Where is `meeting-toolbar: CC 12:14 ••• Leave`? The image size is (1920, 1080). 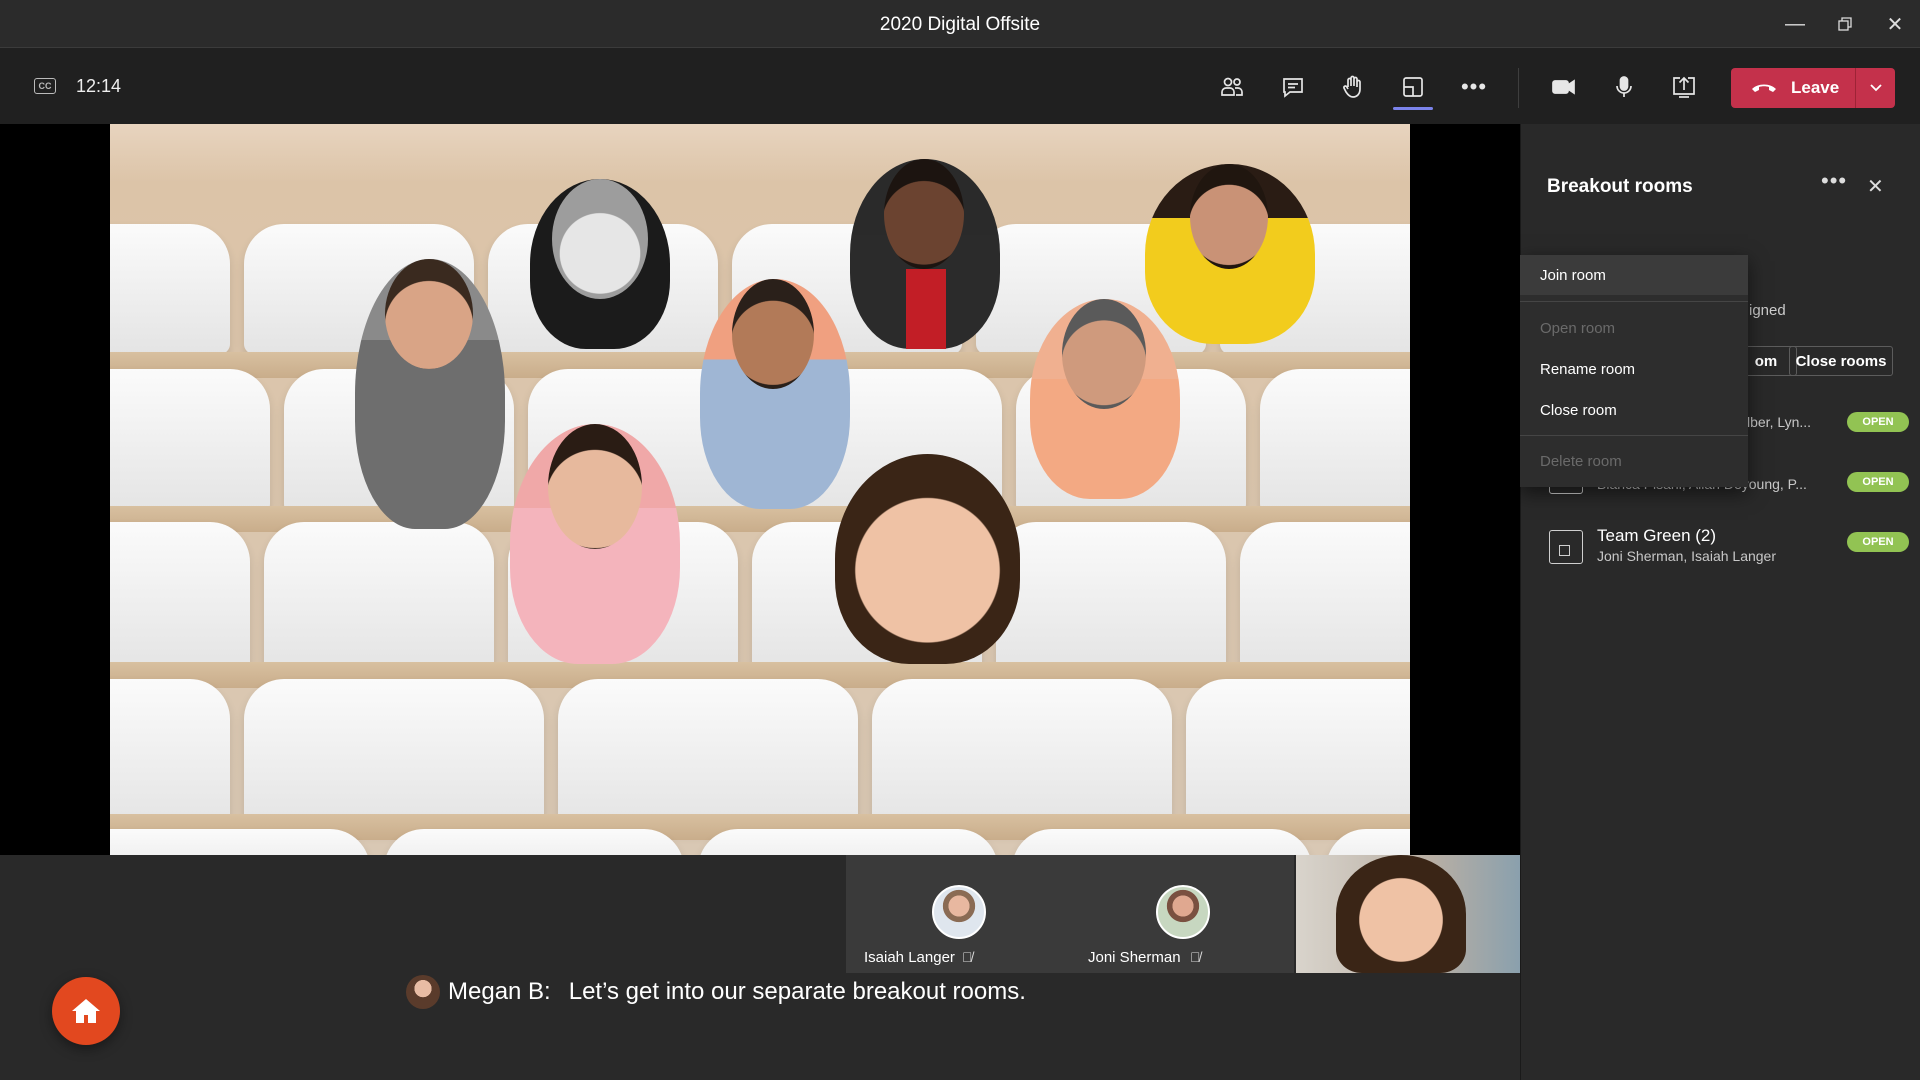 meeting-toolbar: CC 12:14 ••• Leave is located at coordinates (960, 86).